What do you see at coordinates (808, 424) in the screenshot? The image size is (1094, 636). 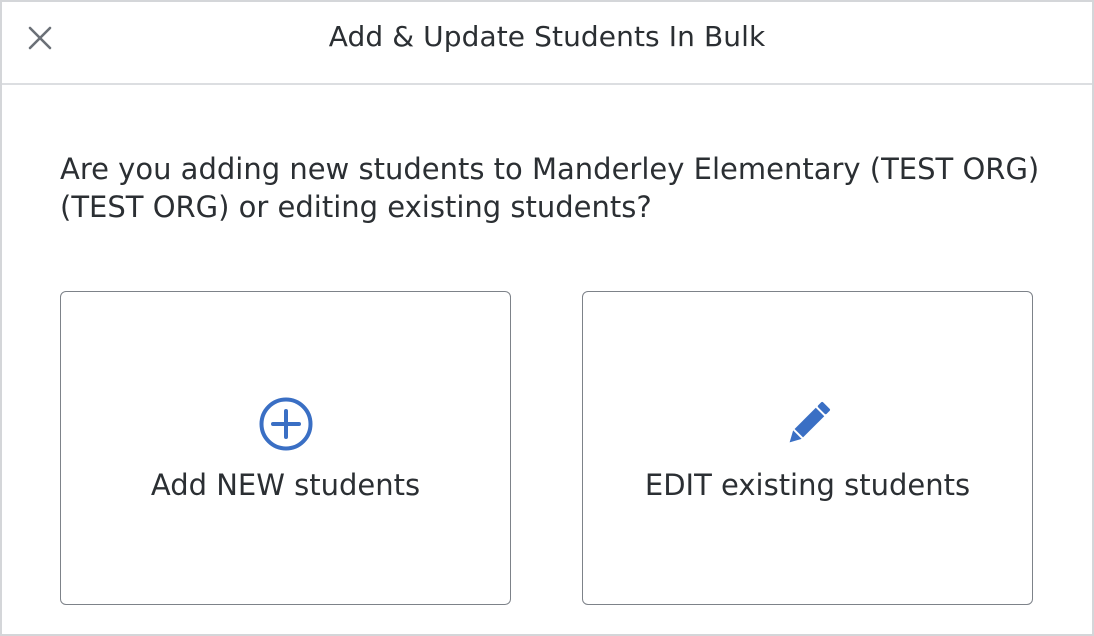 I see `pencil-icon` at bounding box center [808, 424].